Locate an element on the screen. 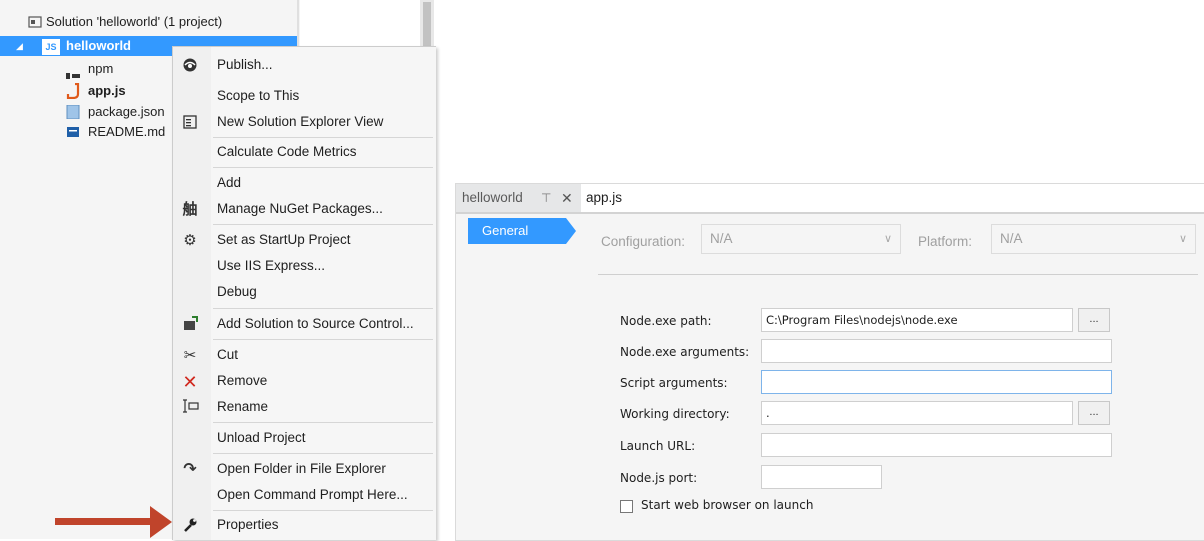 The width and height of the screenshot is (1204, 541). platform-label: Platform: is located at coordinates (945, 241).